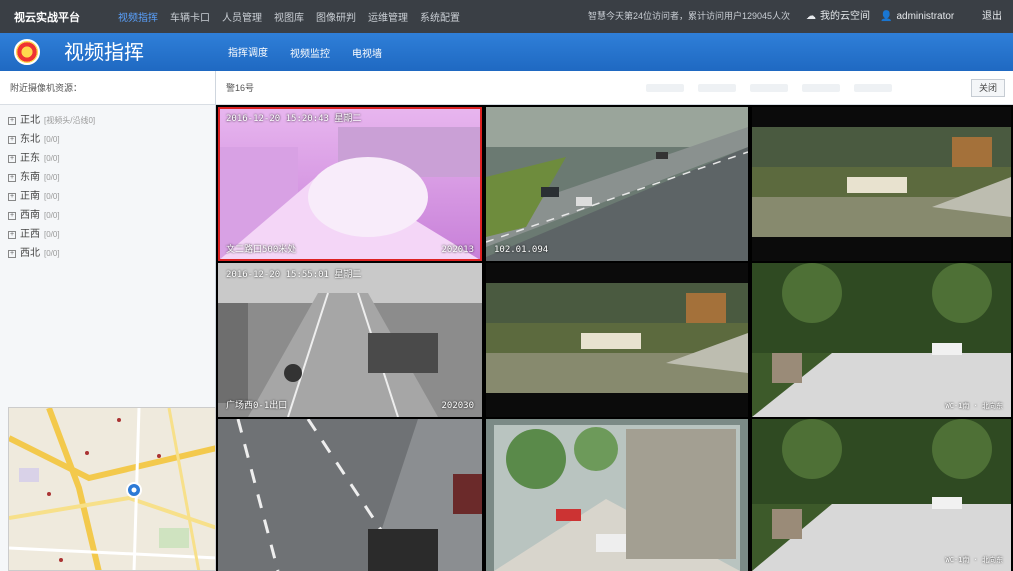 This screenshot has width=1013, height=571. What do you see at coordinates (111, 120) in the screenshot?
I see `tree-item: + 正北 [视频头/沿线0]` at bounding box center [111, 120].